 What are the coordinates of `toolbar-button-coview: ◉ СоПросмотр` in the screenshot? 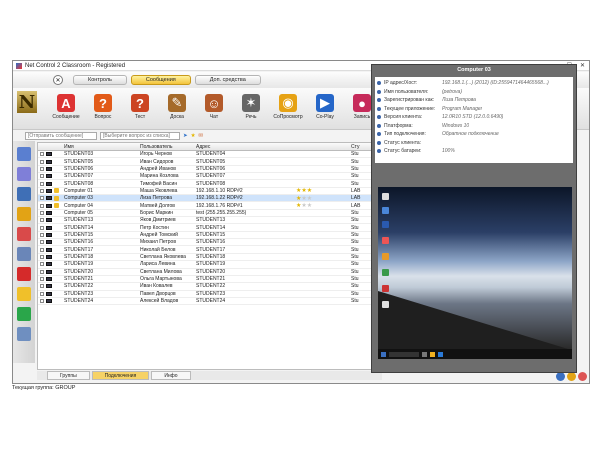 It's located at (288, 107).